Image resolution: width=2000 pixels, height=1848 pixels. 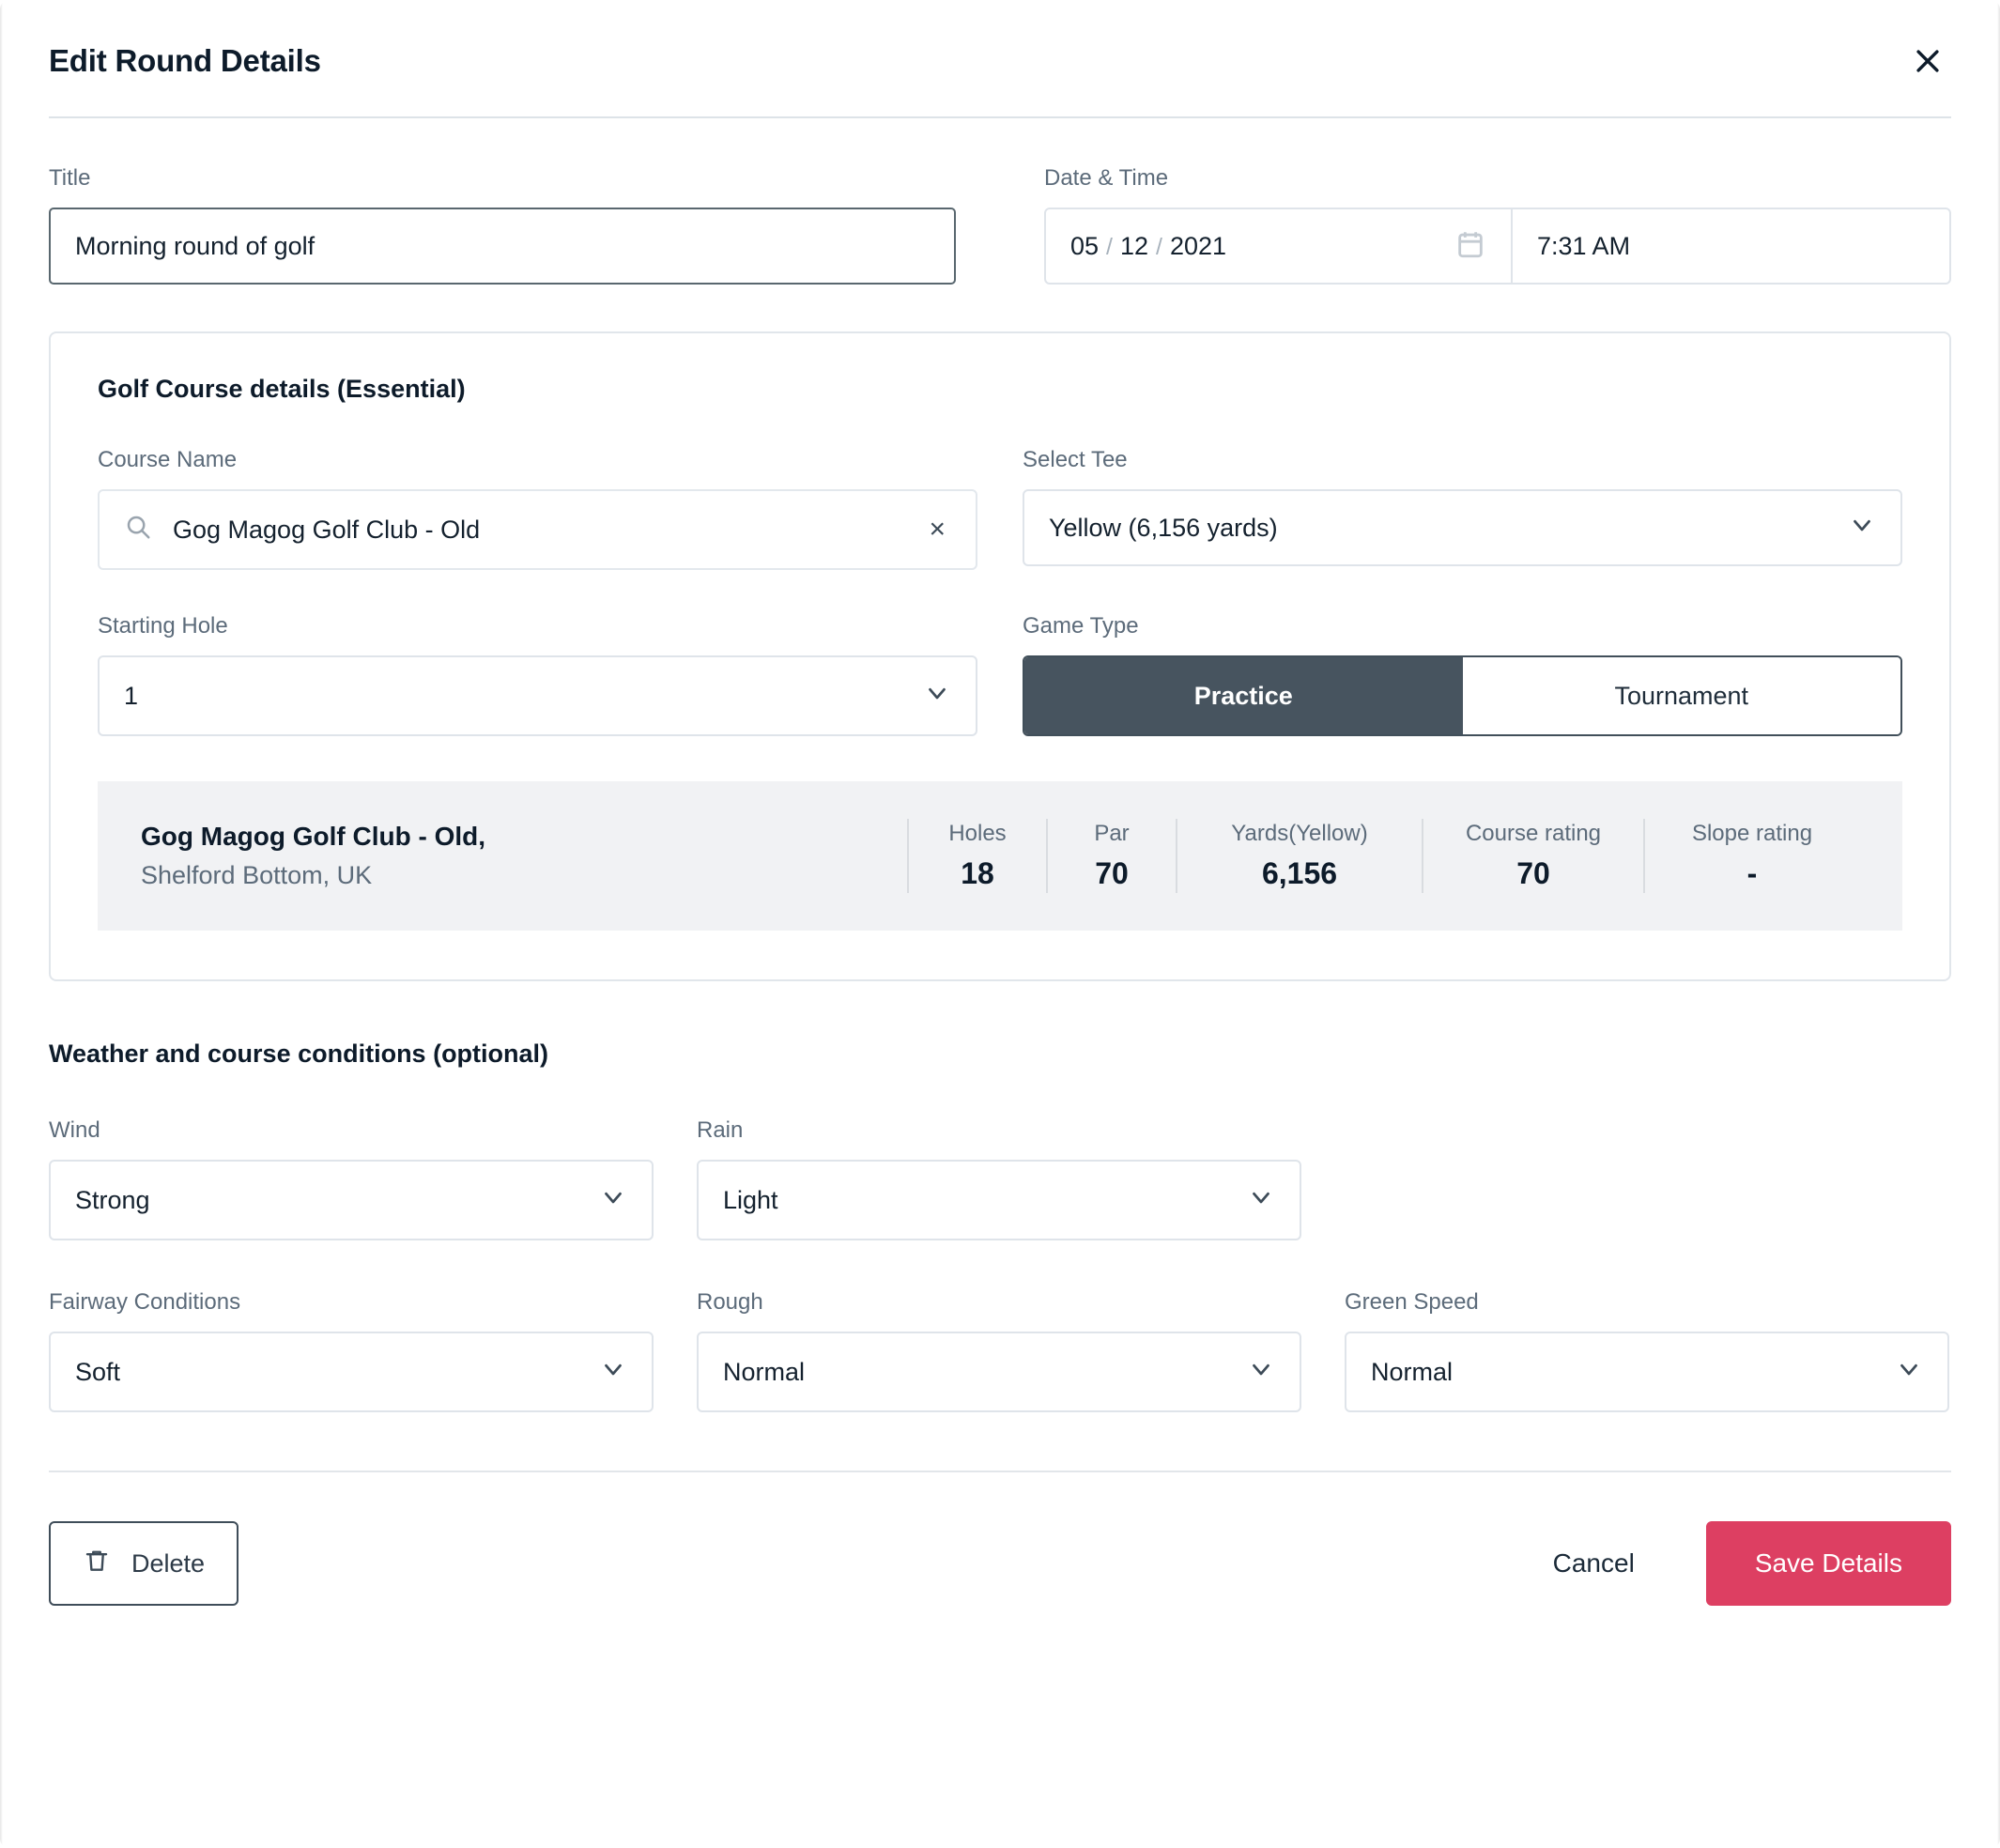 What do you see at coordinates (1647, 1372) in the screenshot?
I see `green-speed-dropdown: Normal` at bounding box center [1647, 1372].